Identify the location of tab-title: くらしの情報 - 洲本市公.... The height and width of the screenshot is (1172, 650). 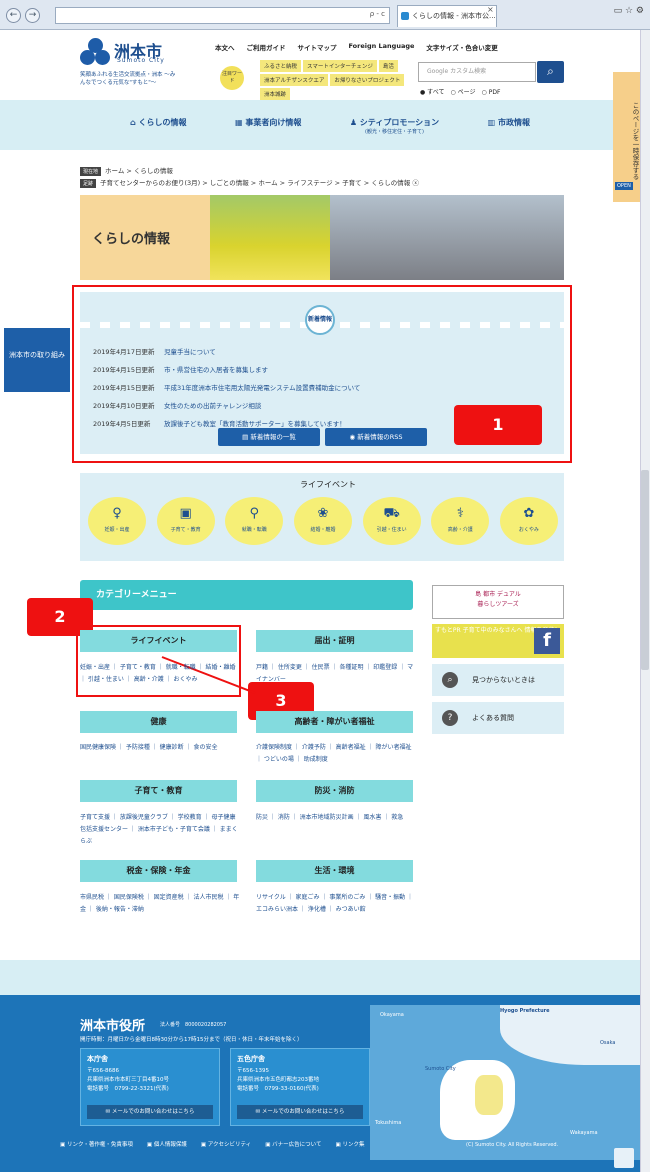
(454, 16).